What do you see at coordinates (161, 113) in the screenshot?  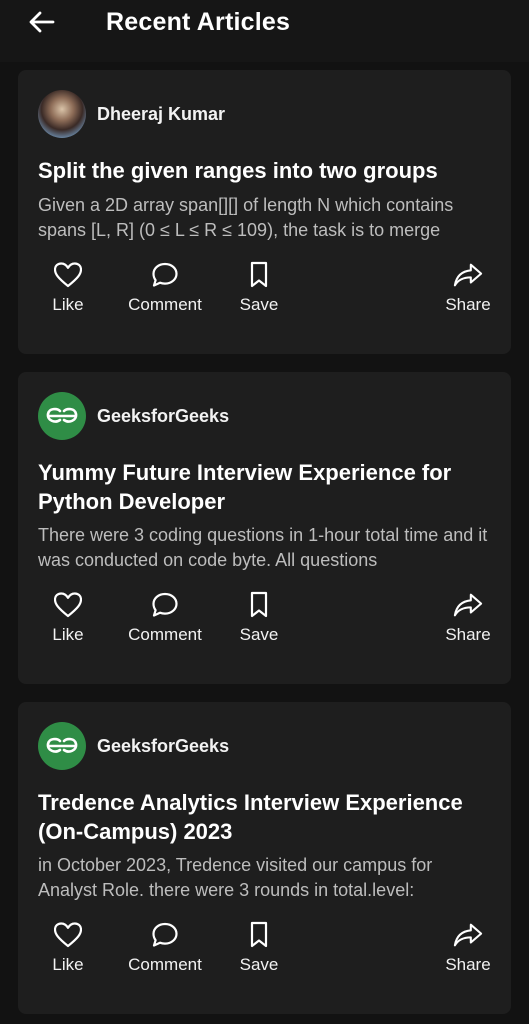 I see `author-name: Dheeraj Kumar` at bounding box center [161, 113].